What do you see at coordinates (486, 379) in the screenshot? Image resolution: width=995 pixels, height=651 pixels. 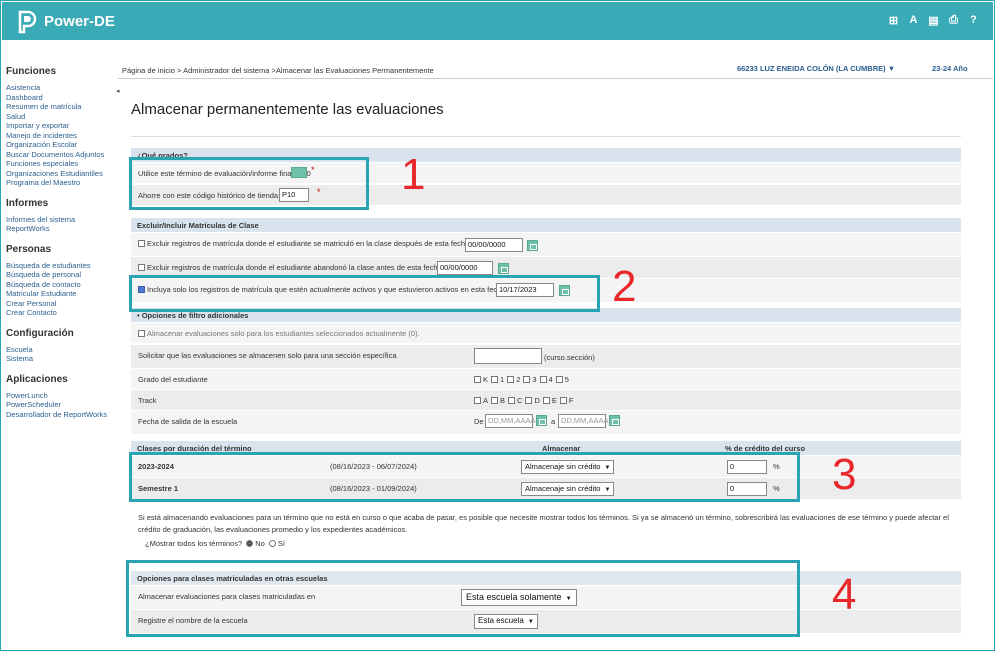 I see `grade-label: K` at bounding box center [486, 379].